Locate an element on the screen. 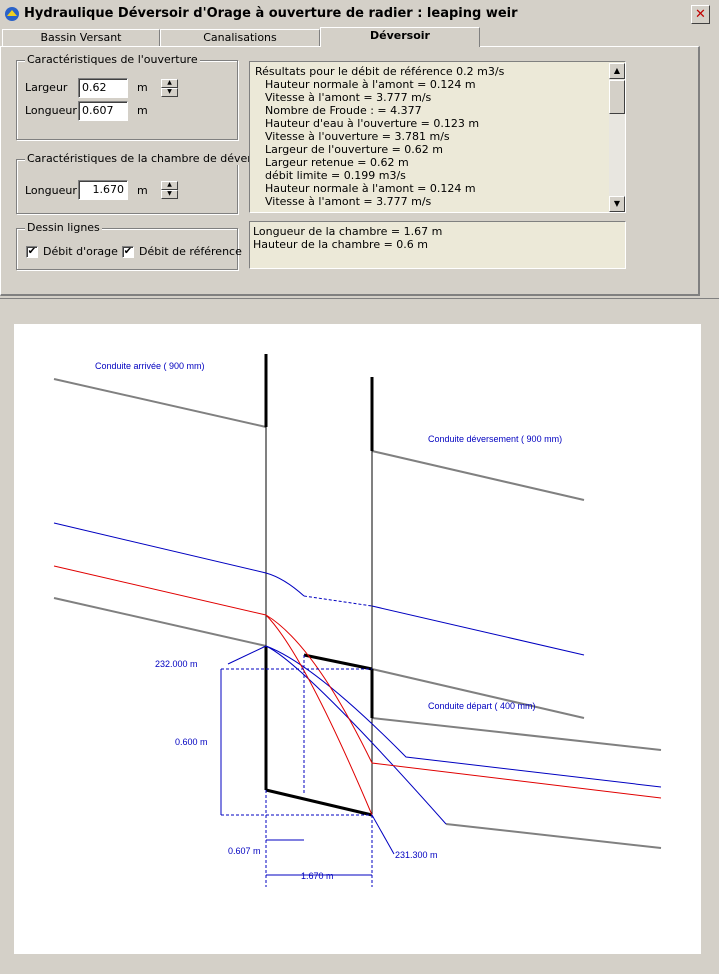 Image resolution: width=719 pixels, height=974 pixels. close-icon: ✕ is located at coordinates (700, 14).